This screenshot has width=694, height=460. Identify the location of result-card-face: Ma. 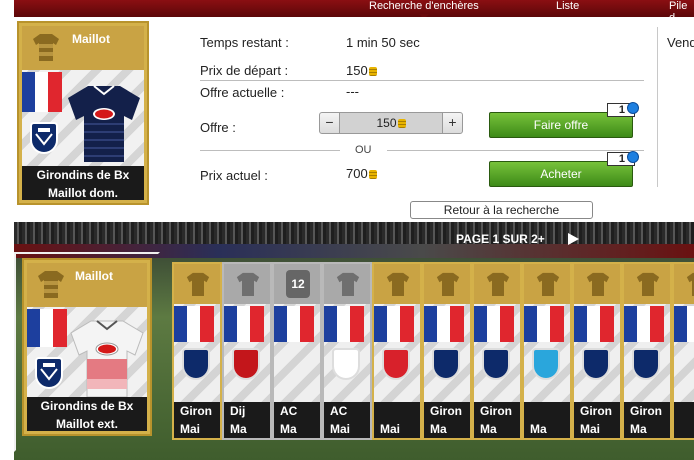
(547, 351).